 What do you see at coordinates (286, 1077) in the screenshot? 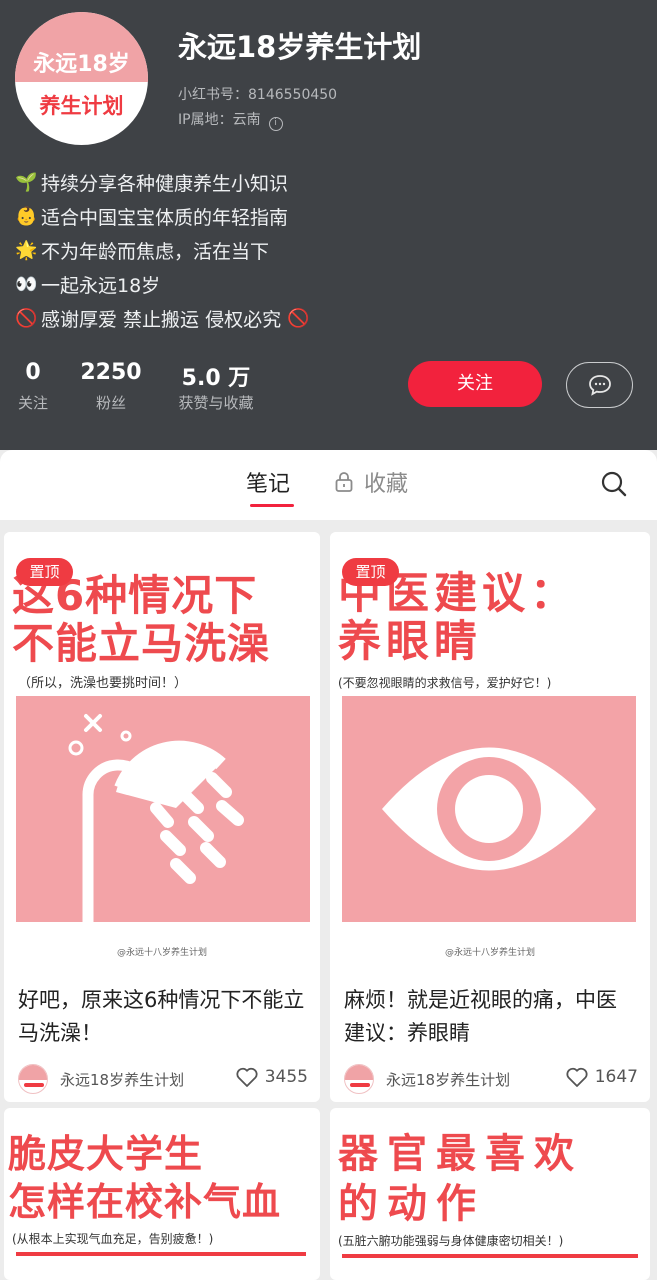
I see `like-count: 3455` at bounding box center [286, 1077].